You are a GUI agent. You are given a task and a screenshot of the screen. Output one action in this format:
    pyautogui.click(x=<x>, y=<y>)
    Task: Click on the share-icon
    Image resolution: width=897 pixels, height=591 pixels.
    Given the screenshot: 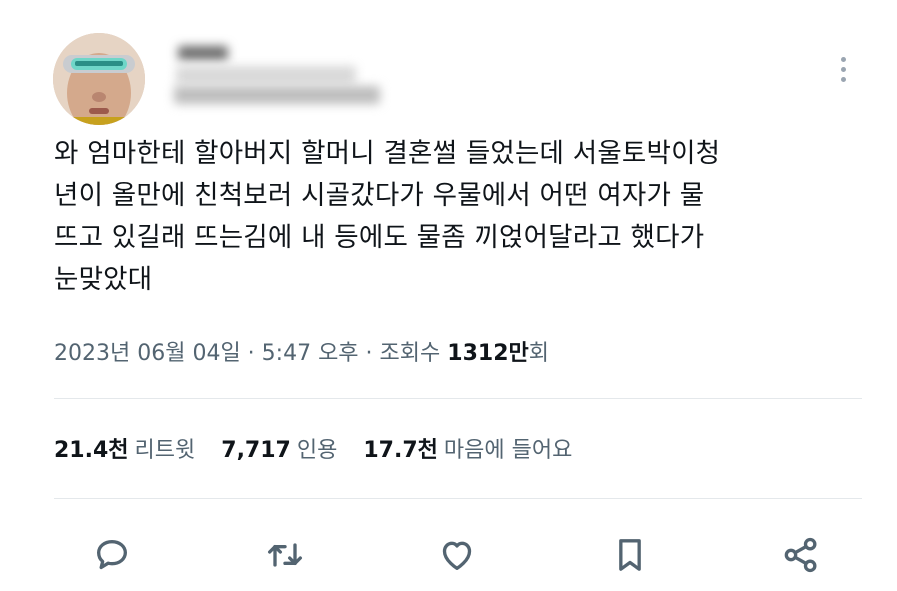 What is the action you would take?
    pyautogui.click(x=800, y=555)
    